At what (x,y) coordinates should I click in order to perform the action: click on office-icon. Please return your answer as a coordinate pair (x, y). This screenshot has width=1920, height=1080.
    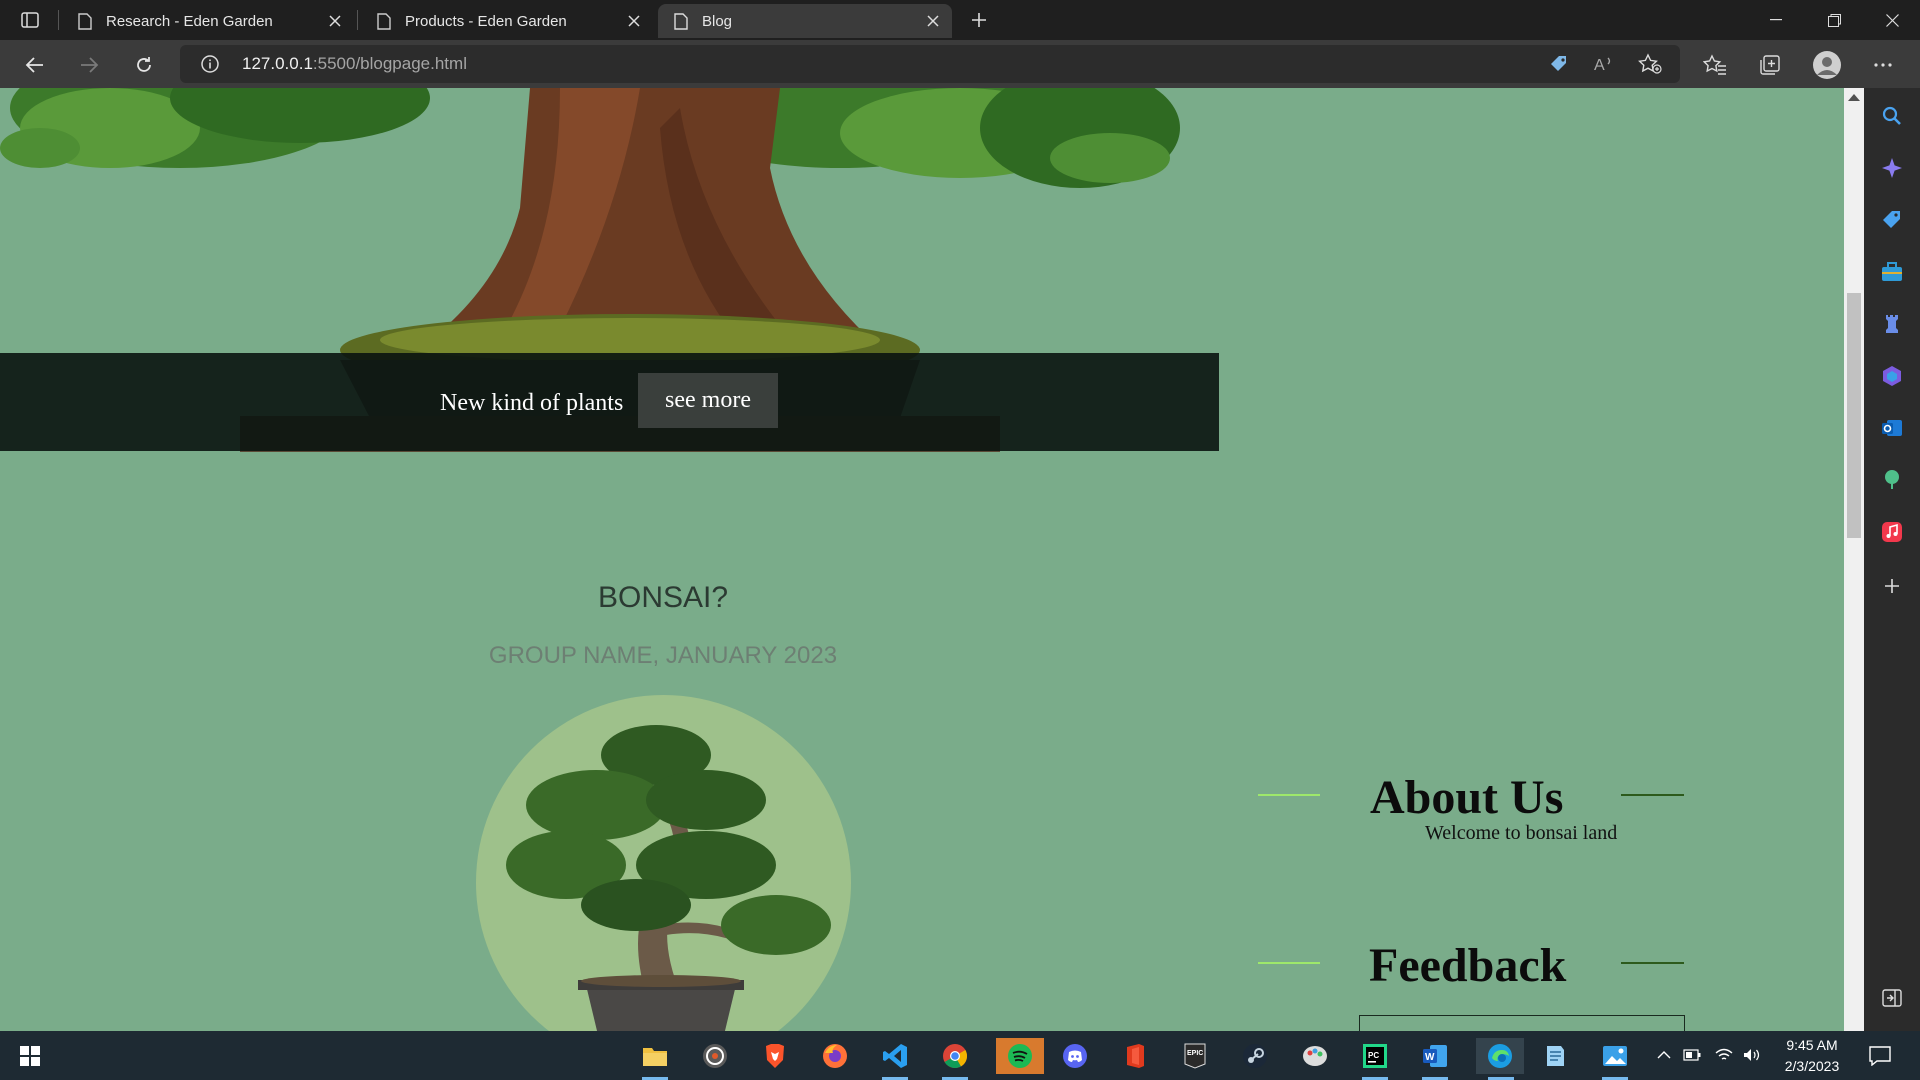
    Looking at the image, I should click on (1135, 1056).